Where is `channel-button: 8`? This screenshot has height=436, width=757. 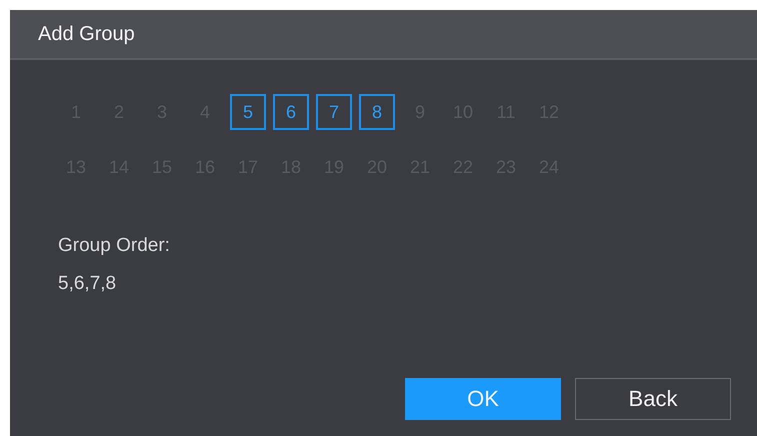
channel-button: 8 is located at coordinates (377, 112).